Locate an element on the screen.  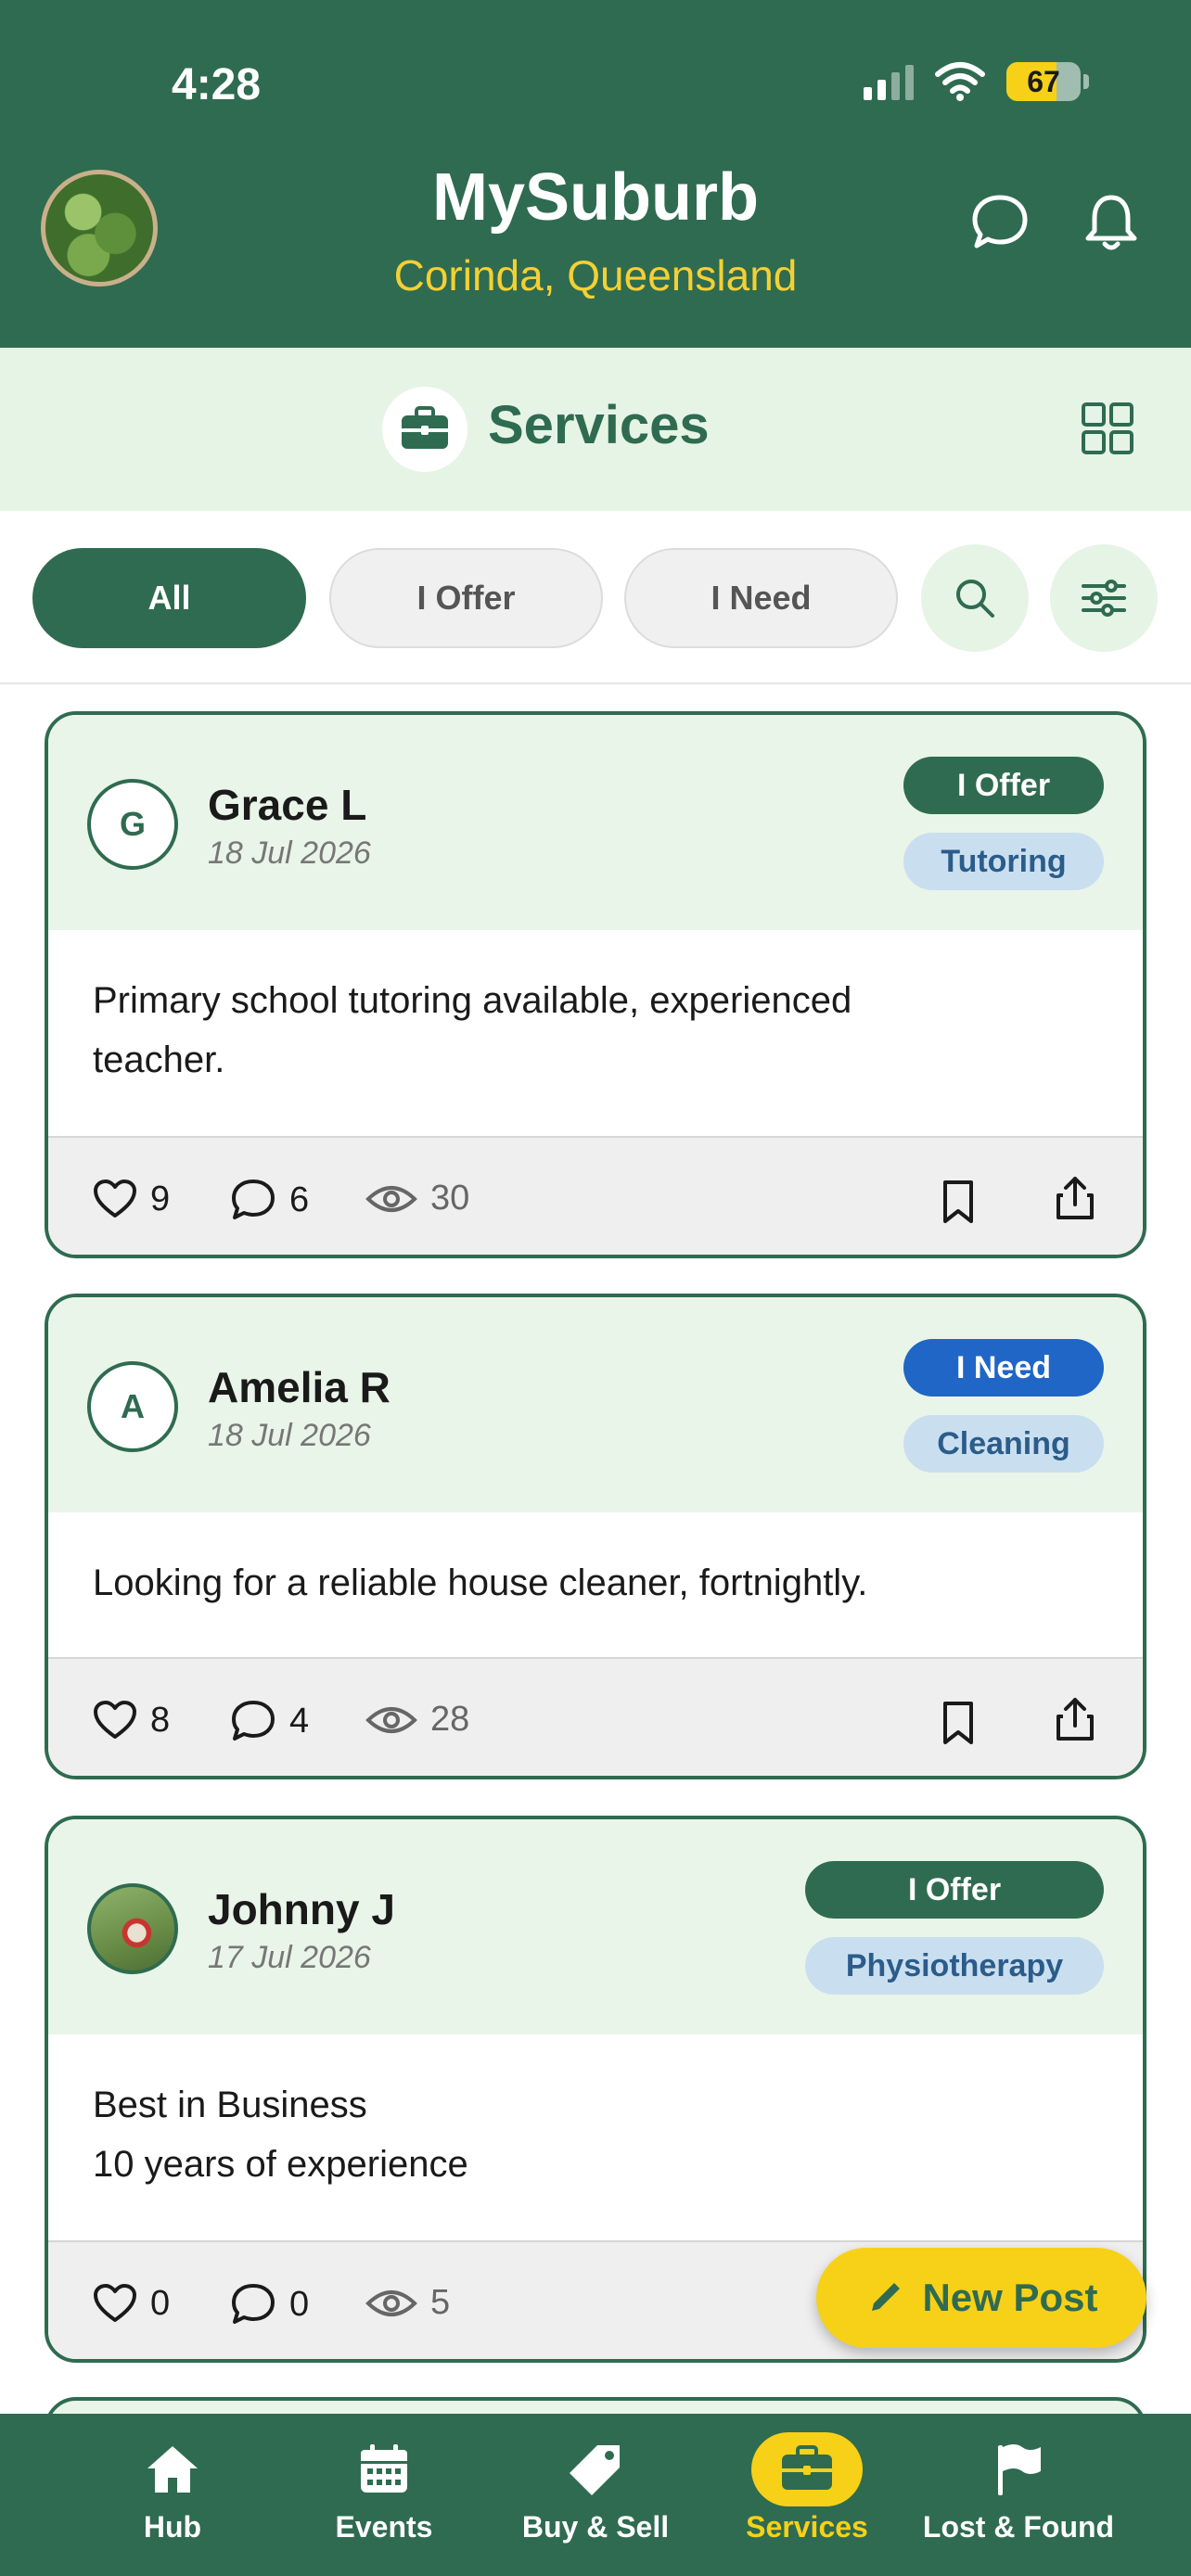
battery-percent: 67 is located at coordinates (1043, 81).